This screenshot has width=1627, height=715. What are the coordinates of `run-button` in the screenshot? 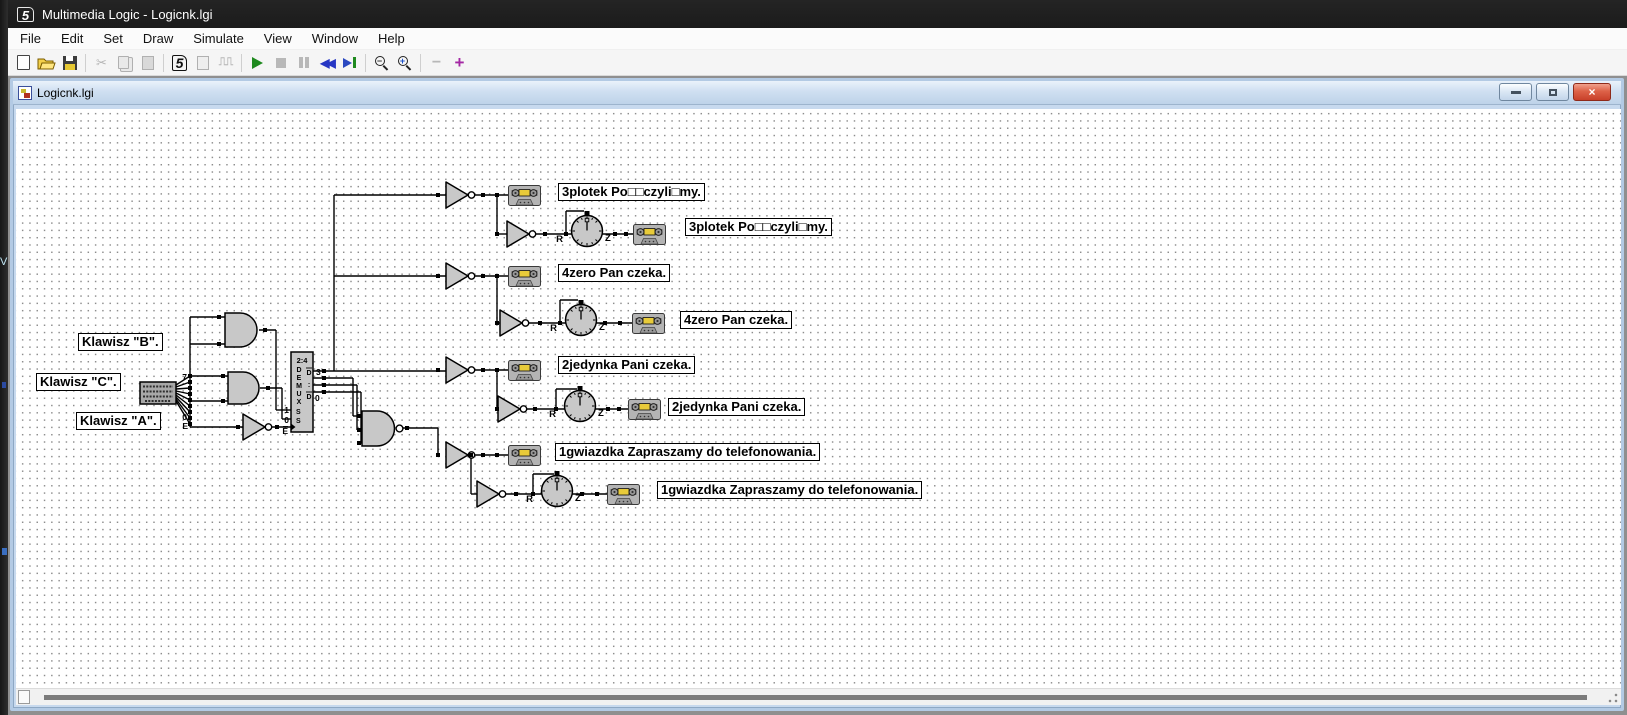 It's located at (257, 63).